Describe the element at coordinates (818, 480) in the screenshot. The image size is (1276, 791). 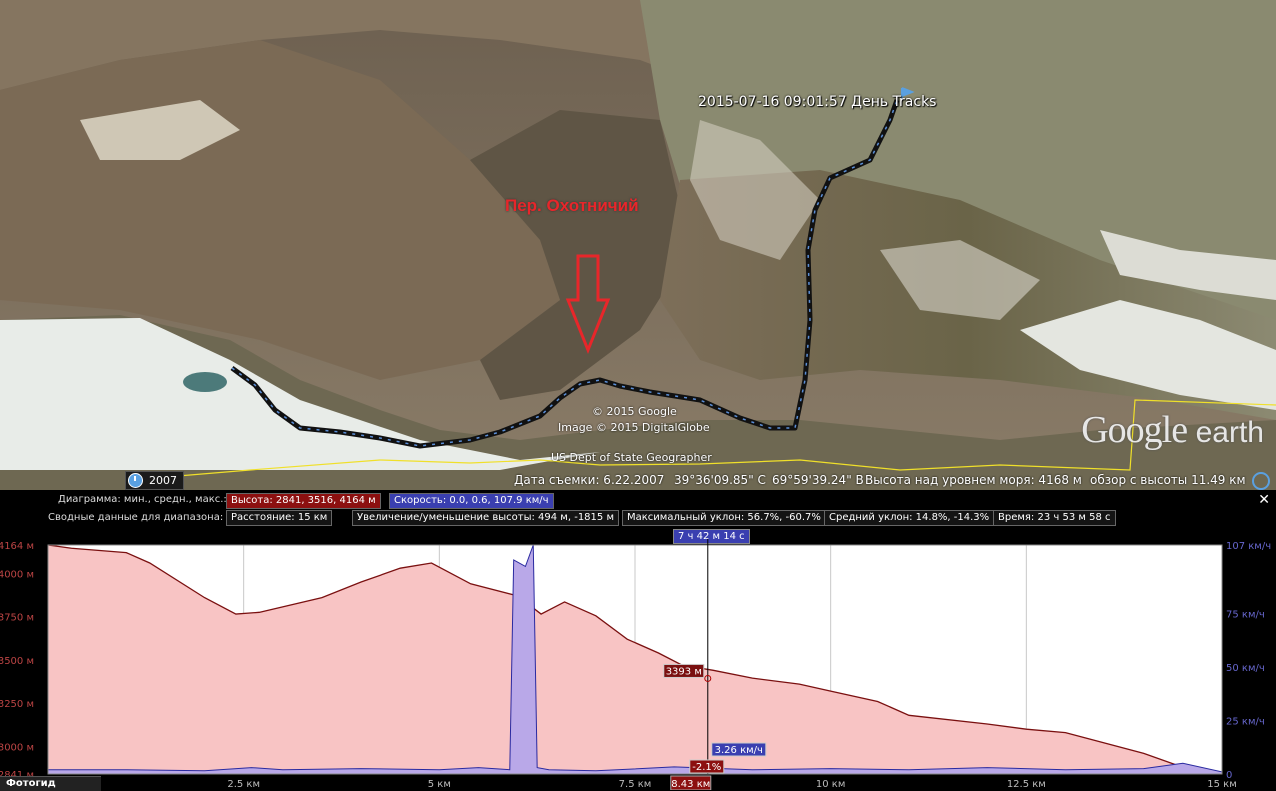
I see `longitude: 69°59'39.24" В` at that location.